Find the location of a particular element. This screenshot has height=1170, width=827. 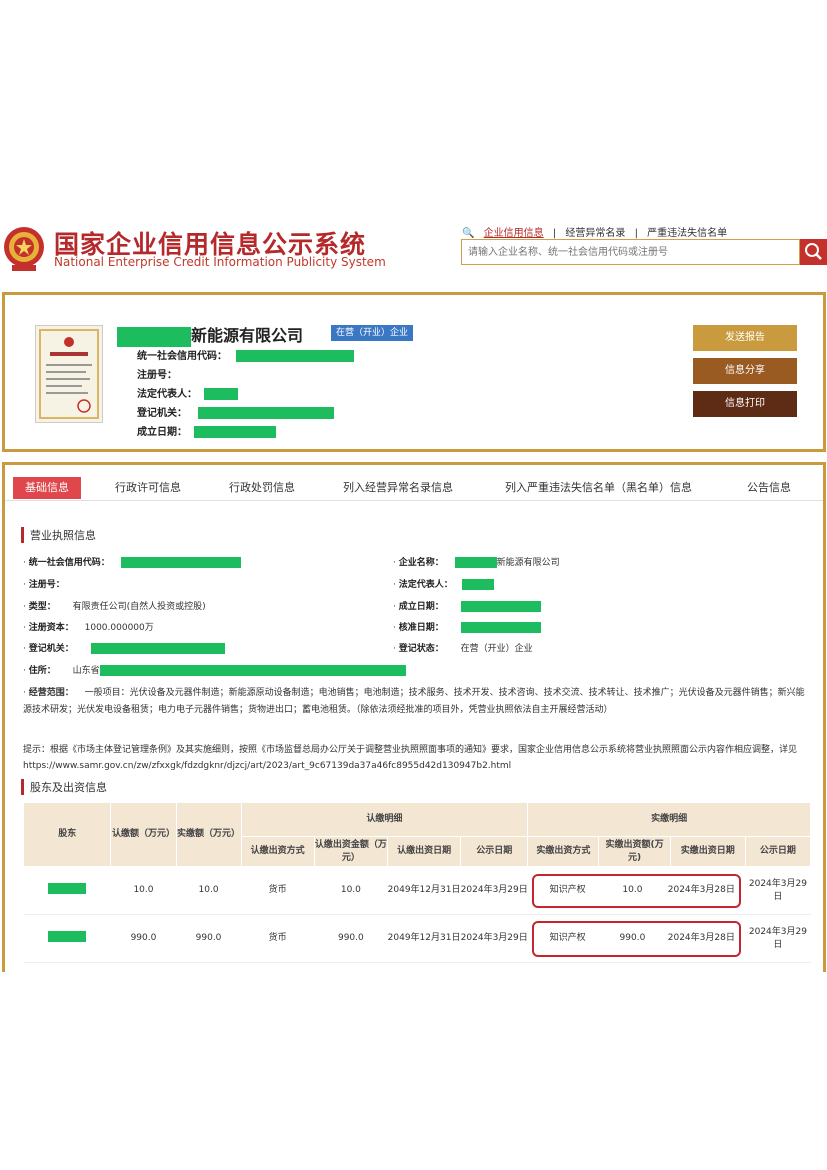

search-input is located at coordinates (630, 252).